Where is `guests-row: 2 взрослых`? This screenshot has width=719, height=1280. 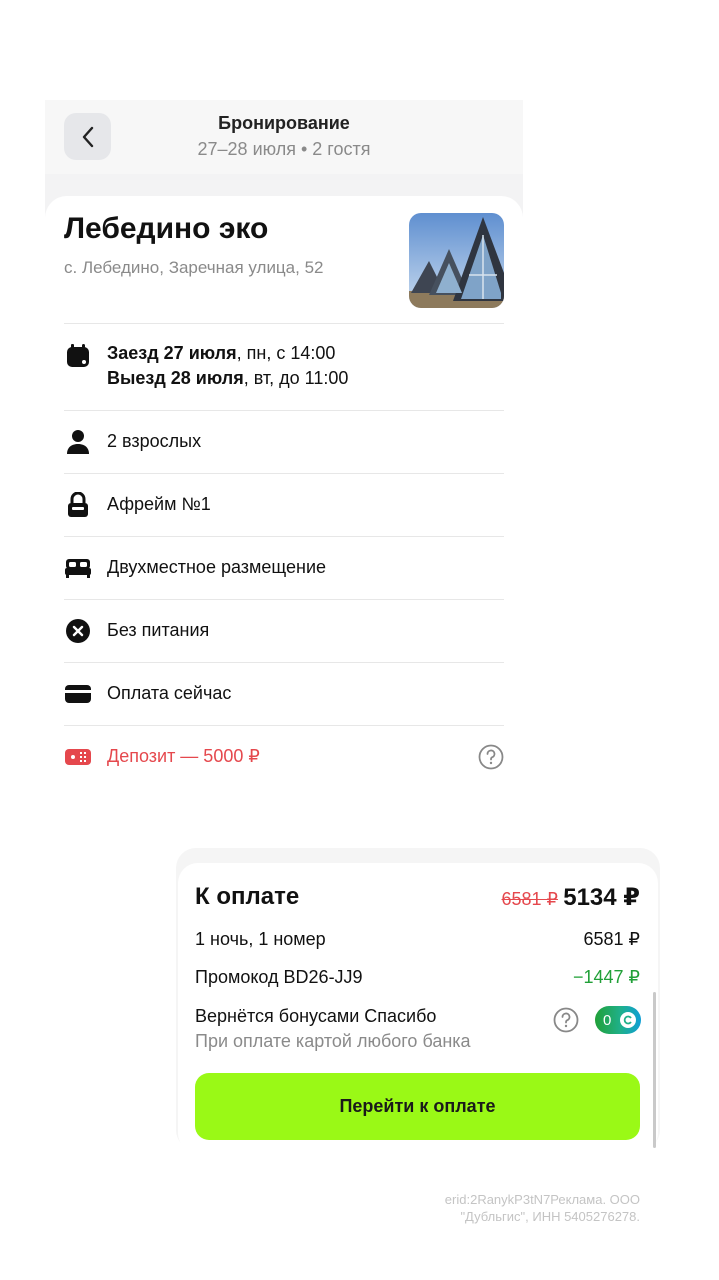 guests-row: 2 взрослых is located at coordinates (284, 441).